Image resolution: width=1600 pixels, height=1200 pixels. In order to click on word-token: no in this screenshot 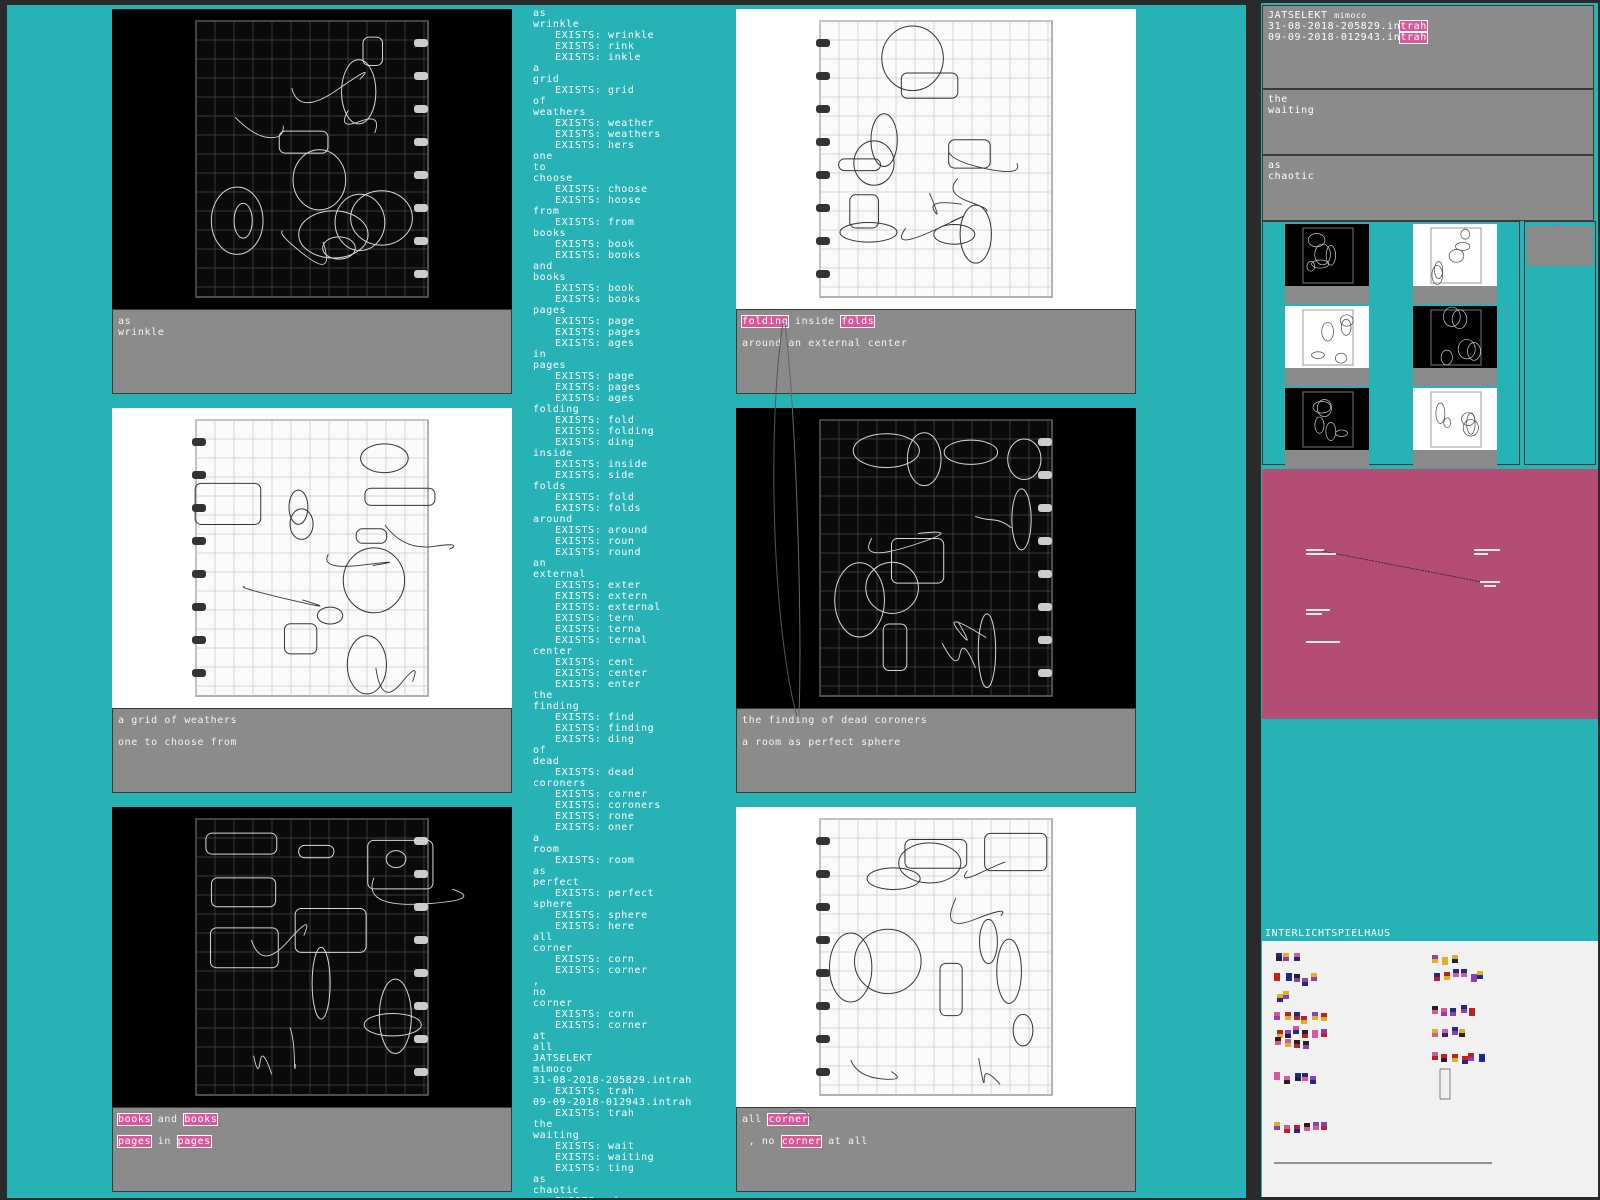, I will do `click(540, 992)`.